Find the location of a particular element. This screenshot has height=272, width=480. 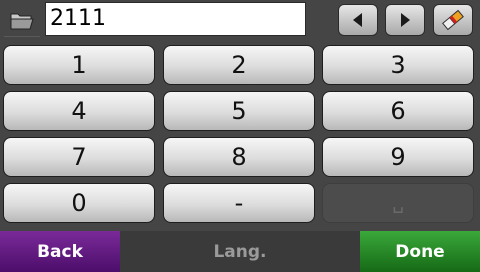

key-3: 3 is located at coordinates (398, 65).